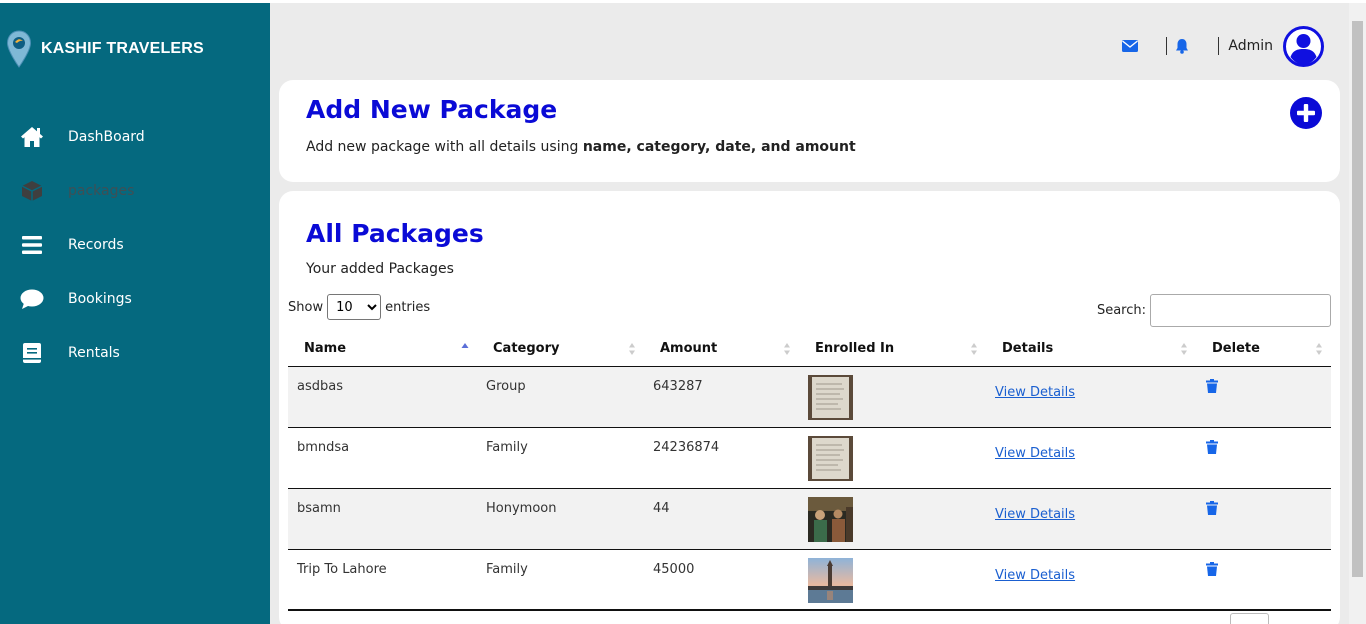 The width and height of the screenshot is (1366, 624). Describe the element at coordinates (32, 137) in the screenshot. I see `home-icon` at that location.